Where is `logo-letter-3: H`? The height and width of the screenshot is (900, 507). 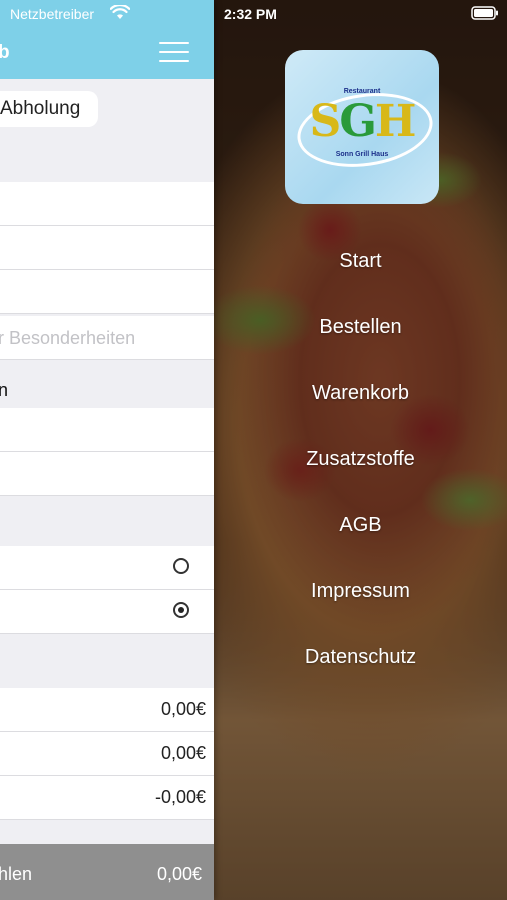 logo-letter-3: H is located at coordinates (395, 121).